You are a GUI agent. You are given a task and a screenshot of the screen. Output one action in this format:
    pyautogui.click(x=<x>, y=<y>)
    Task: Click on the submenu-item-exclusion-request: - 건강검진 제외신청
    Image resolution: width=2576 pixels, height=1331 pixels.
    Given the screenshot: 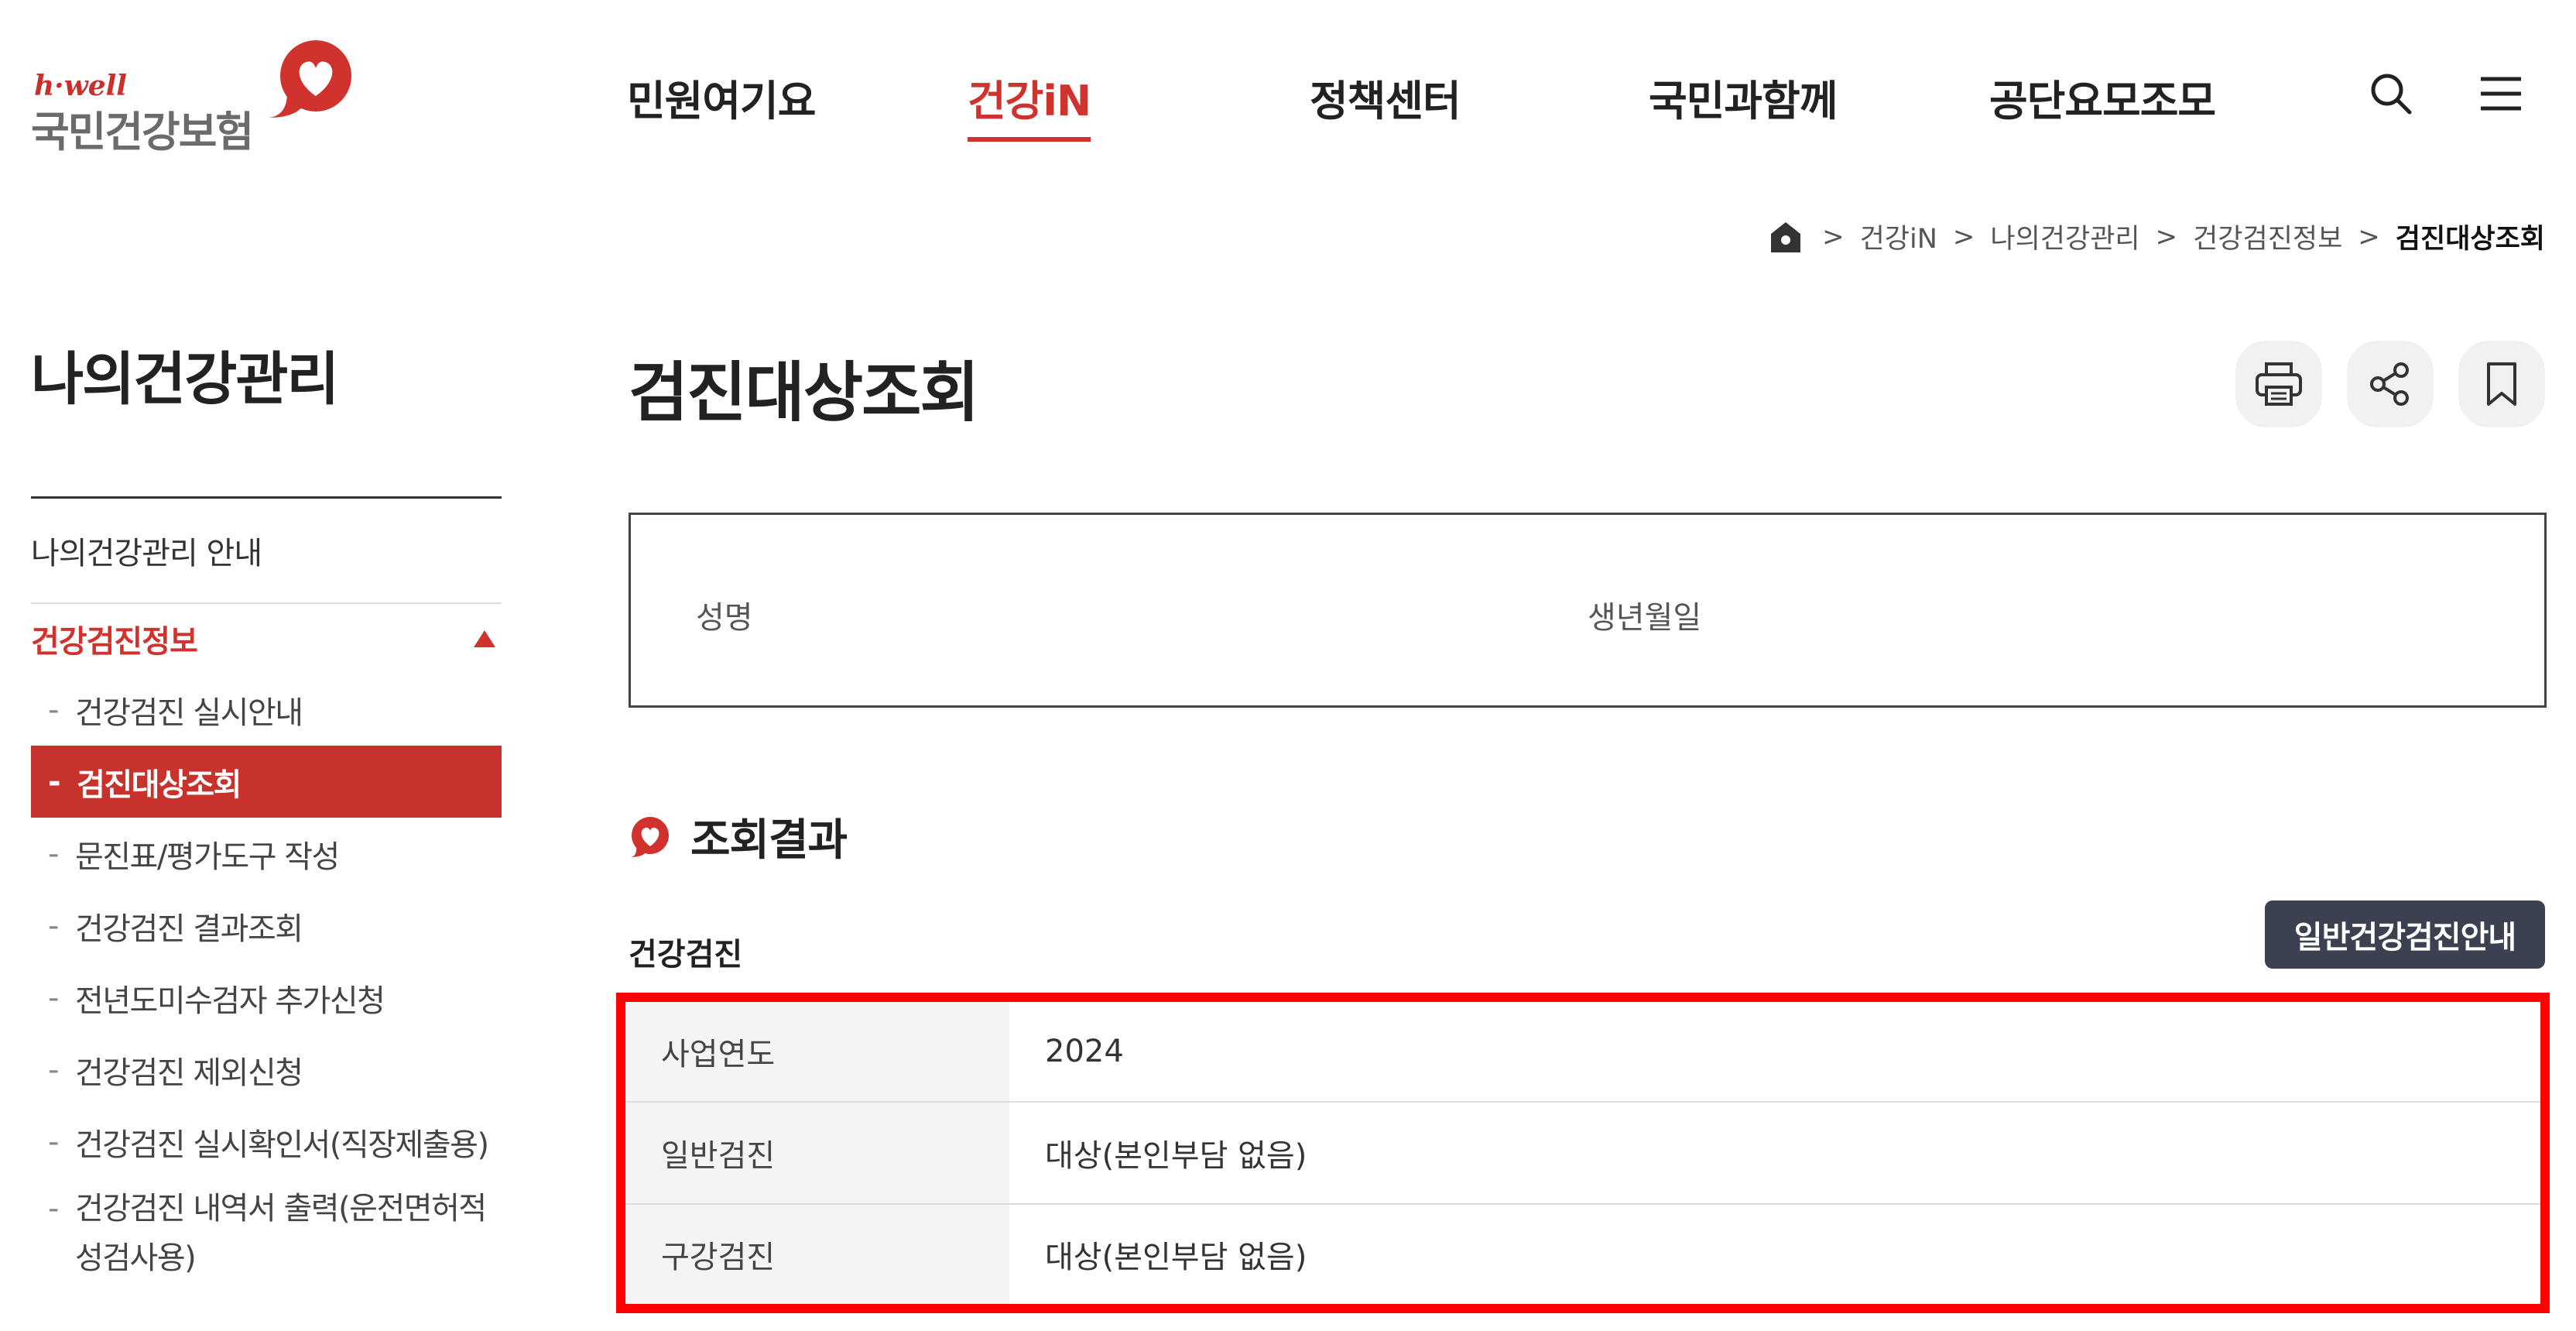 What is the action you would take?
    pyautogui.click(x=266, y=1070)
    